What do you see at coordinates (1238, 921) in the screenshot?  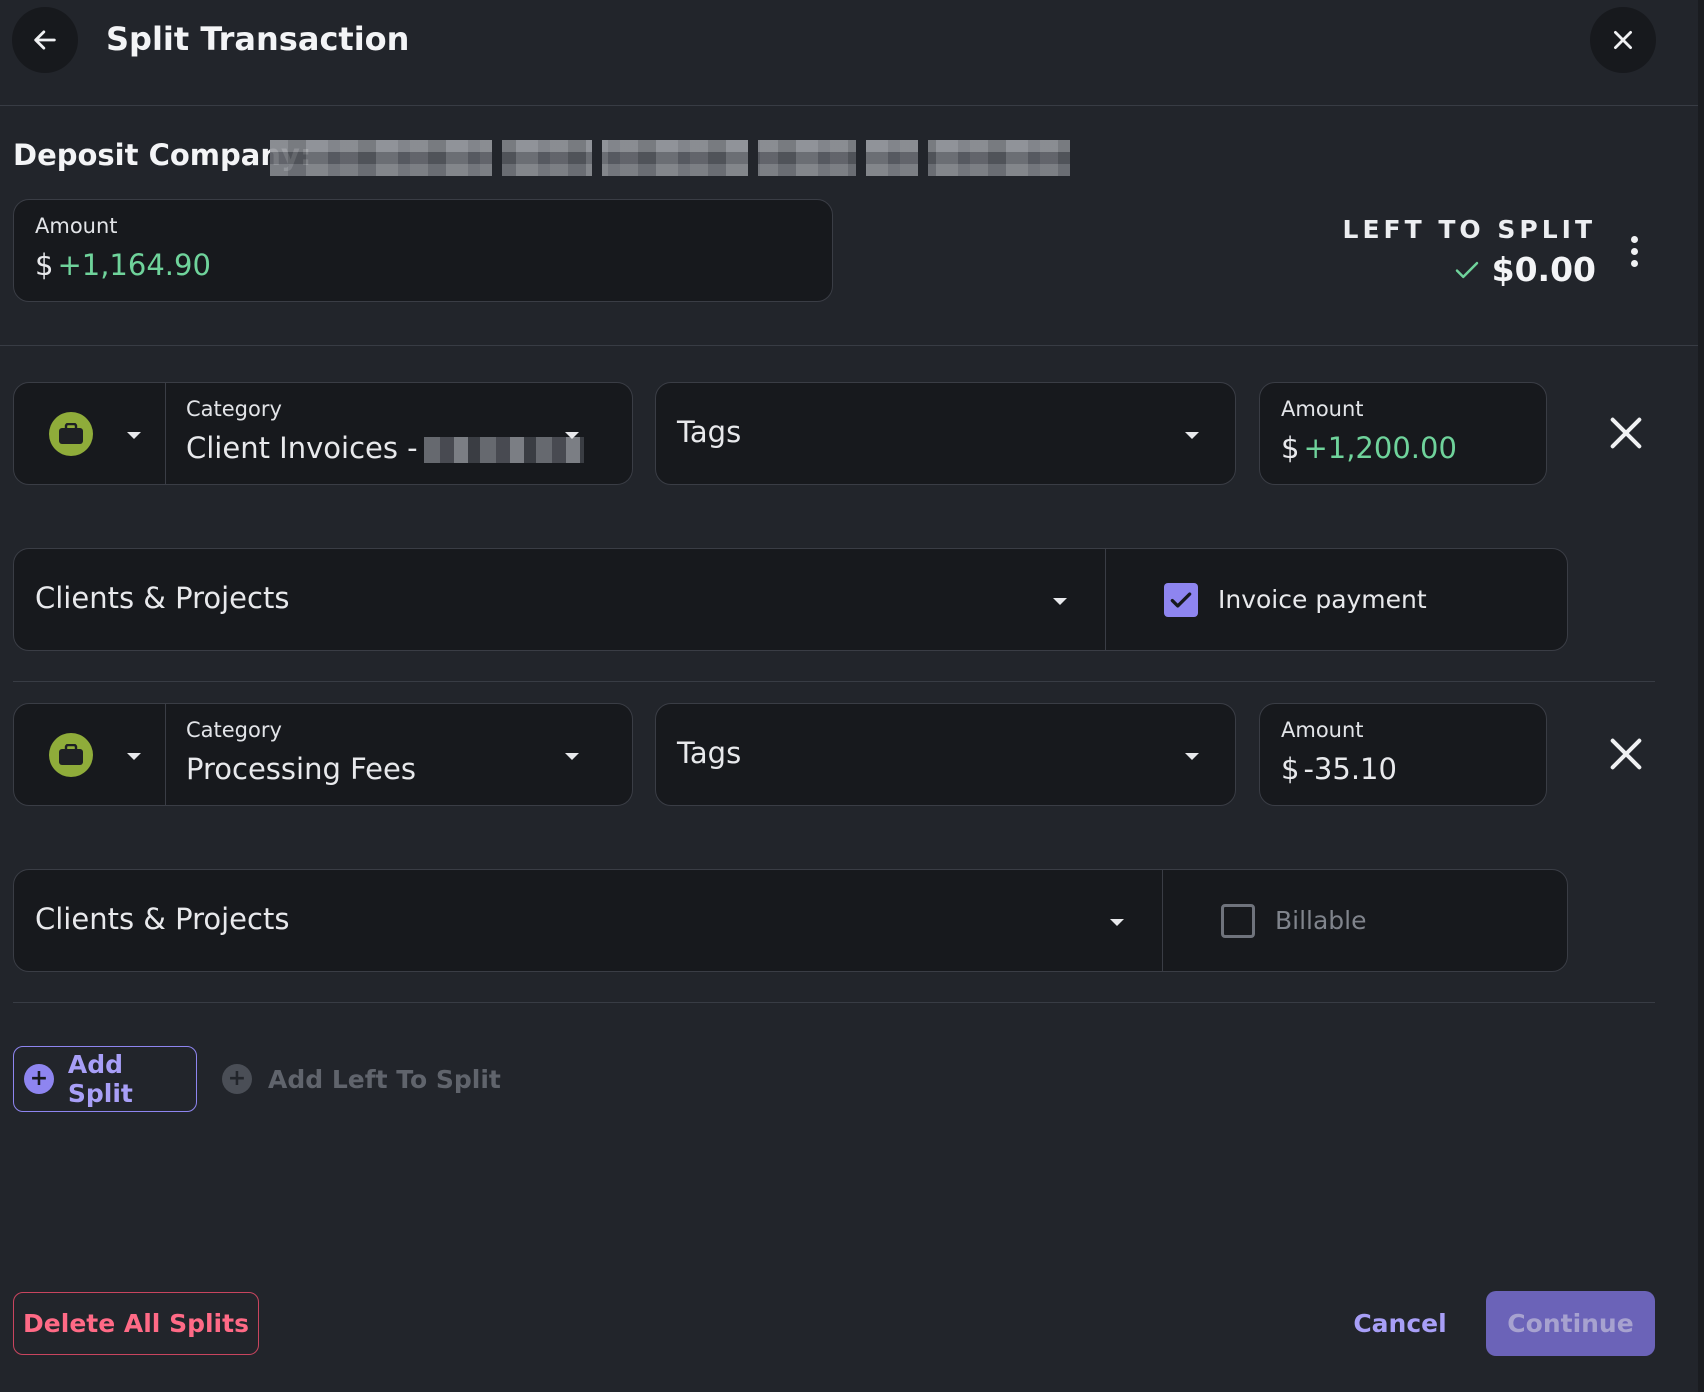 I see `checkbox-unchecked-icon` at bounding box center [1238, 921].